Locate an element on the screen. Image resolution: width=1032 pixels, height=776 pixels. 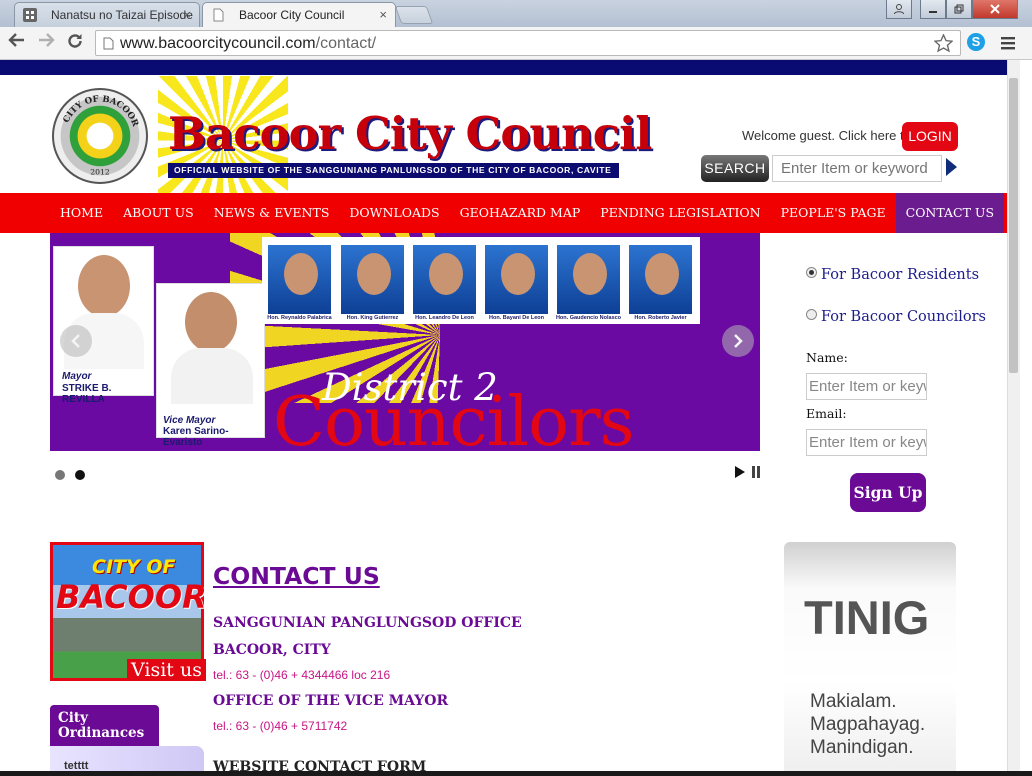
vice-mayor-office: OFFICE OF THE VICE MAYOR is located at coordinates (331, 701).